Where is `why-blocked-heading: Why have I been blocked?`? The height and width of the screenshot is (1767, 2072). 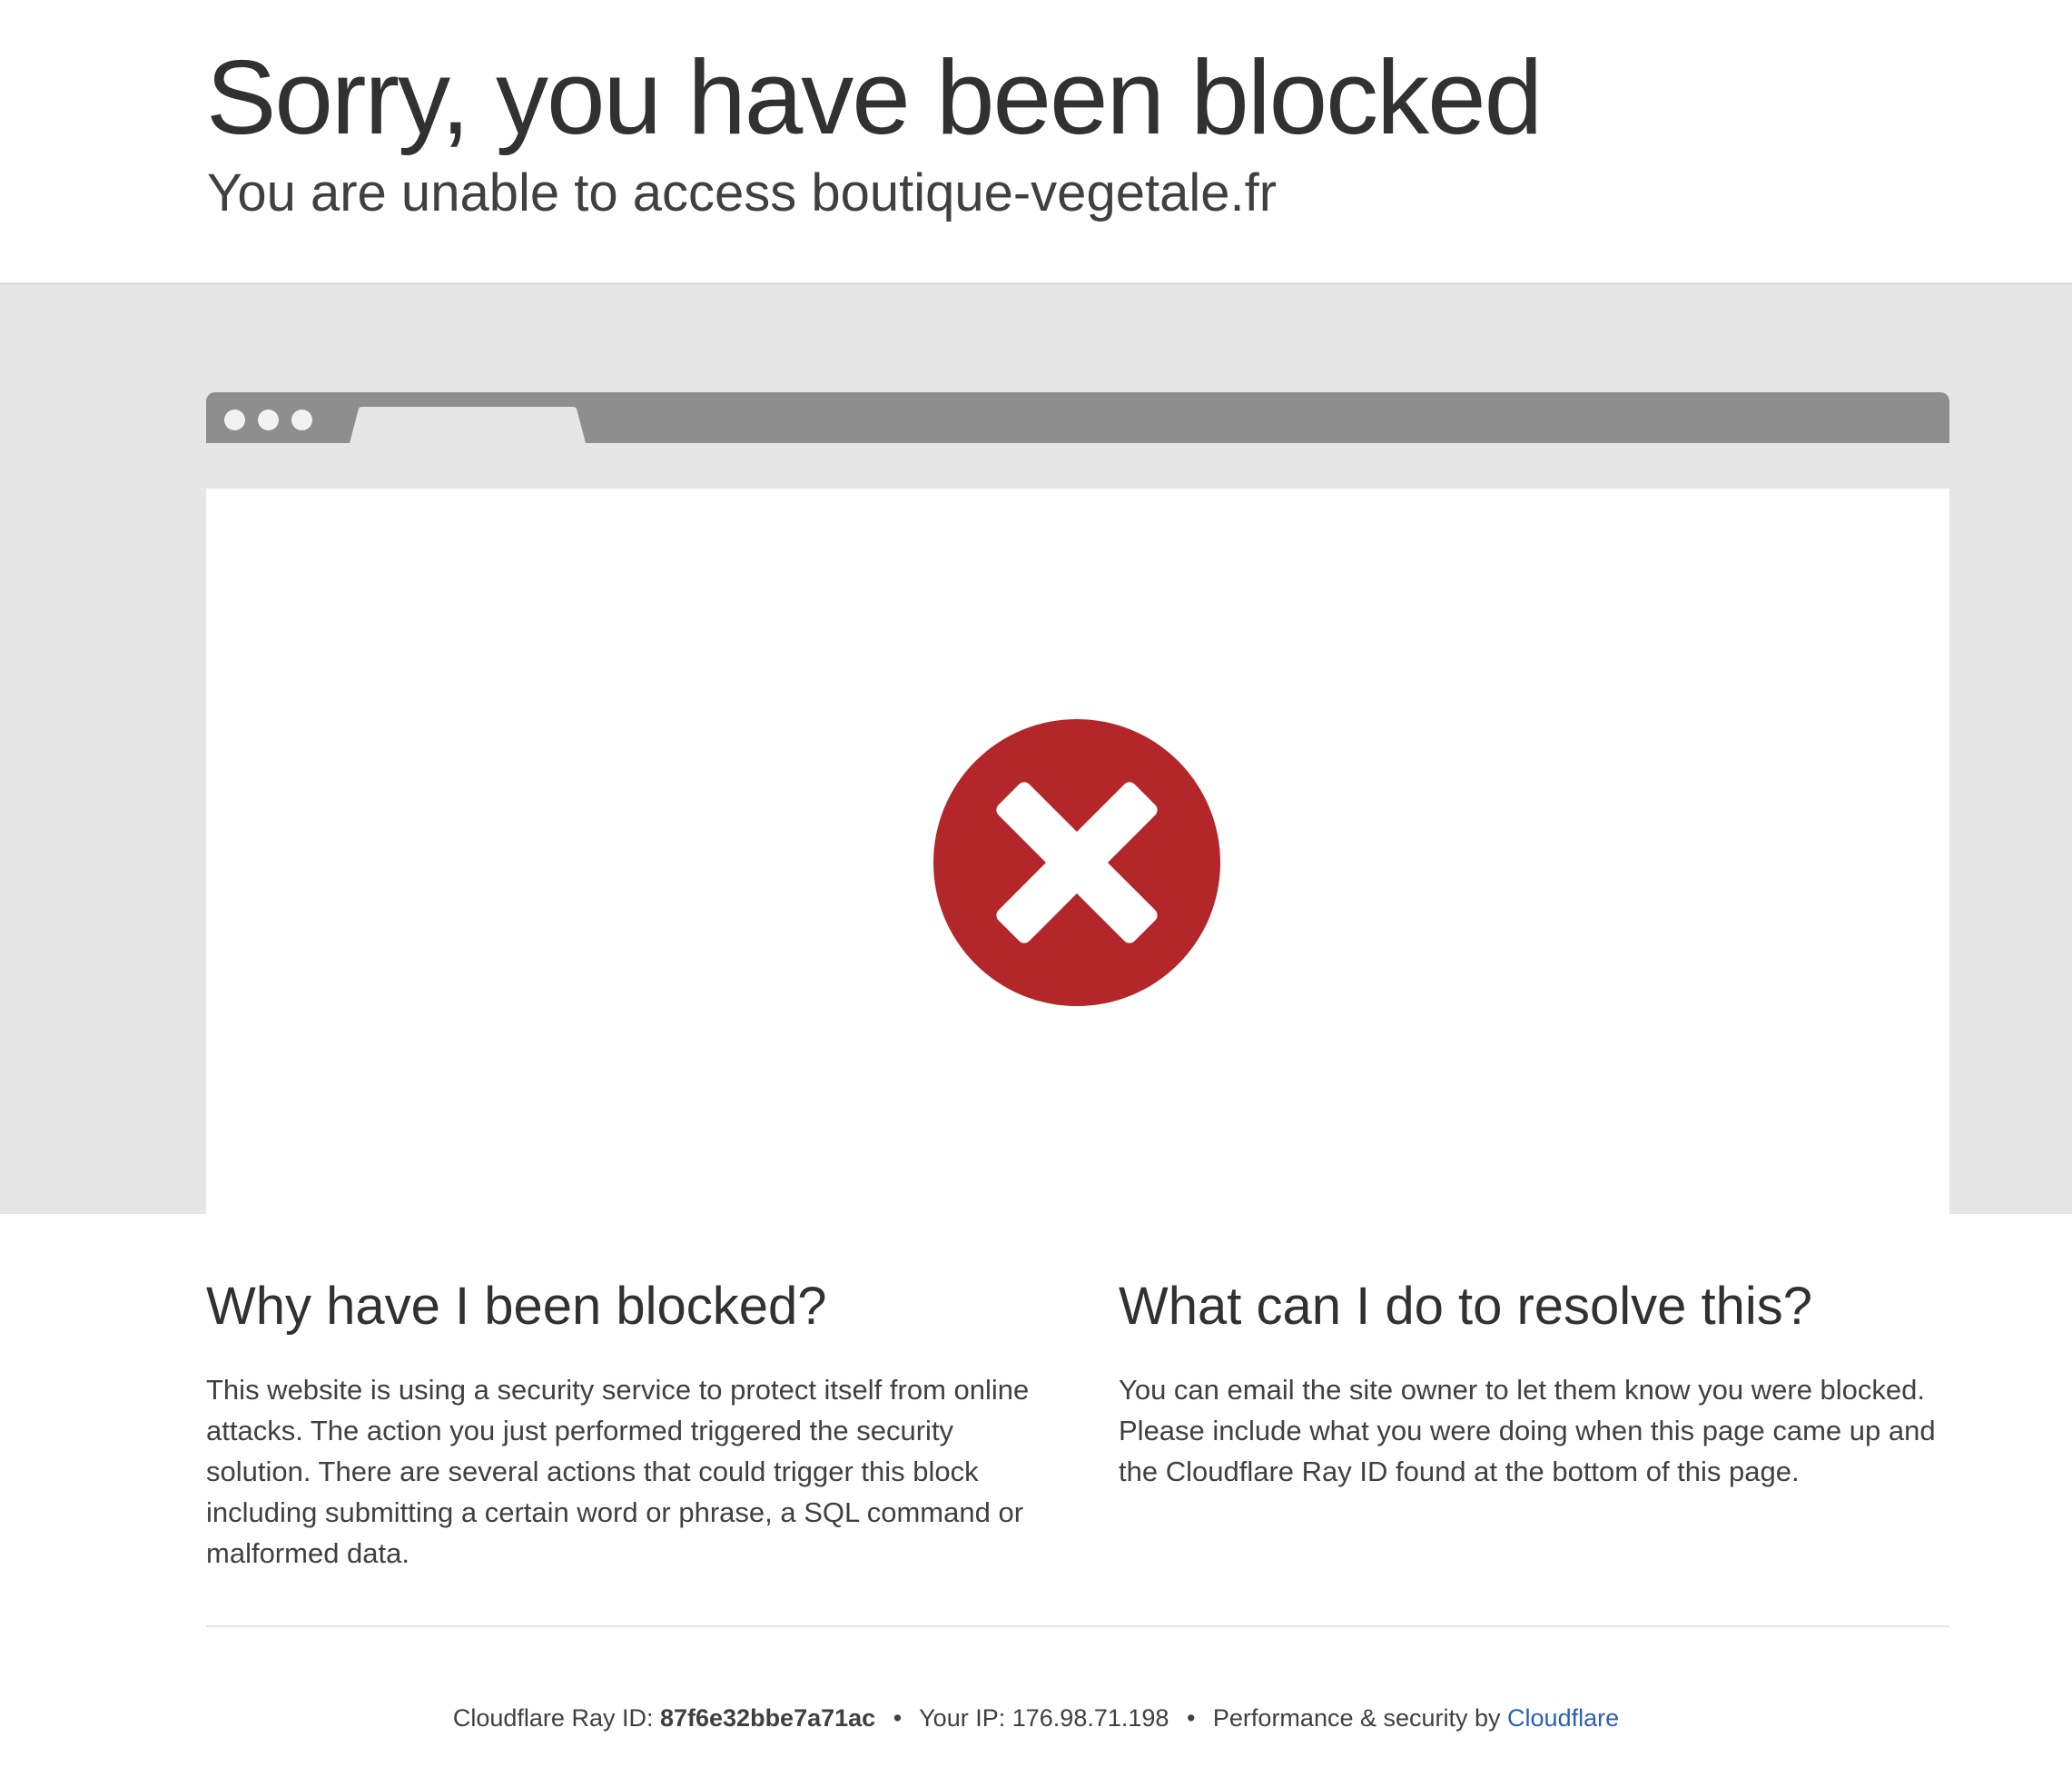
why-blocked-heading: Why have I been blocked? is located at coordinates (516, 1306).